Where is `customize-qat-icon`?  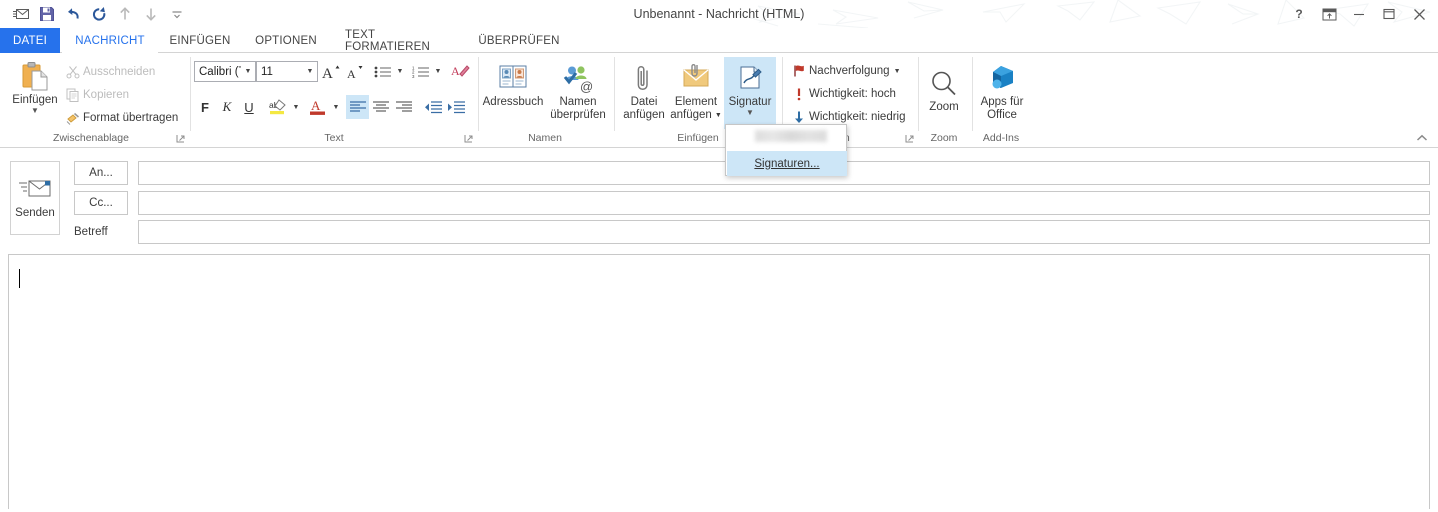
customize-qat-icon is located at coordinates (177, 14).